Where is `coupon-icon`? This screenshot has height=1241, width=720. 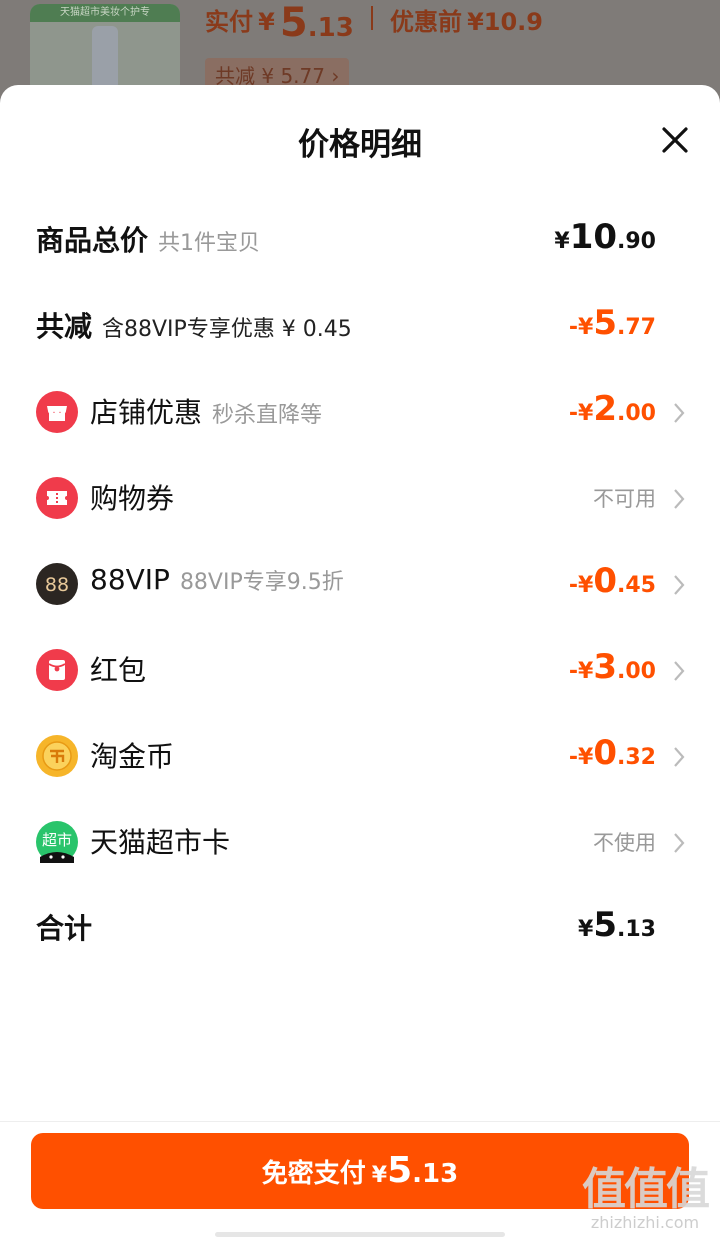
coupon-icon is located at coordinates (57, 498).